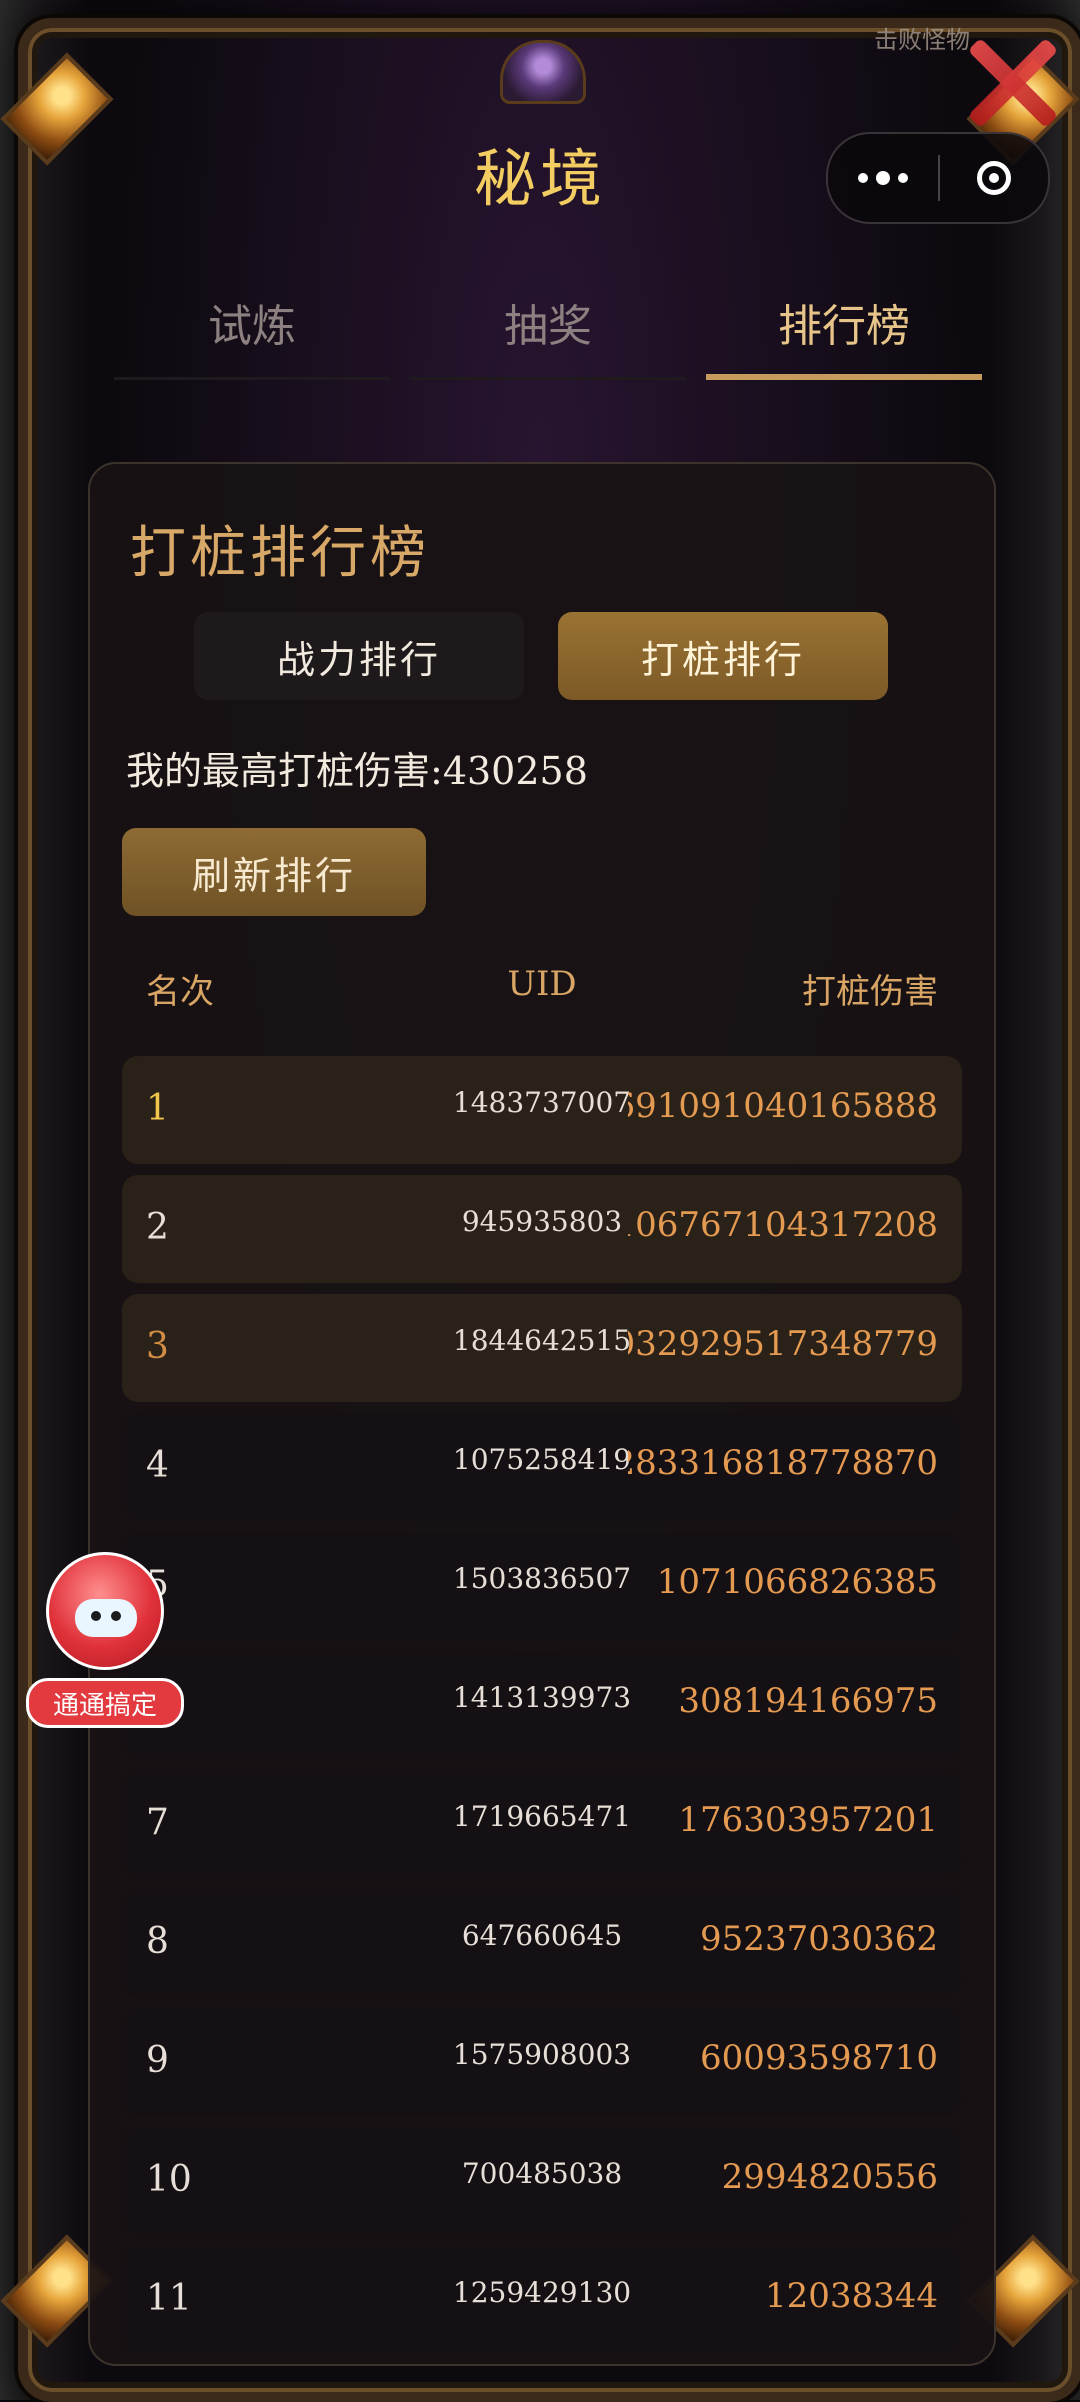 This screenshot has width=1080, height=2402. I want to click on damage-cell: 12038344, so click(851, 2296).